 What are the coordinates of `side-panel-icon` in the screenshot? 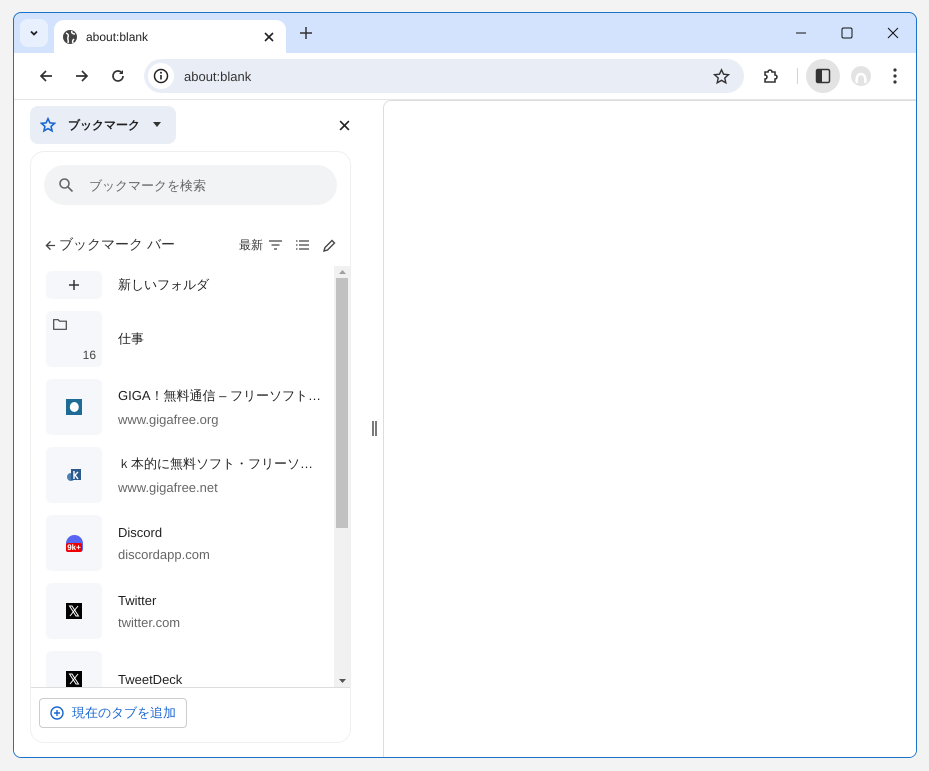 It's located at (823, 76).